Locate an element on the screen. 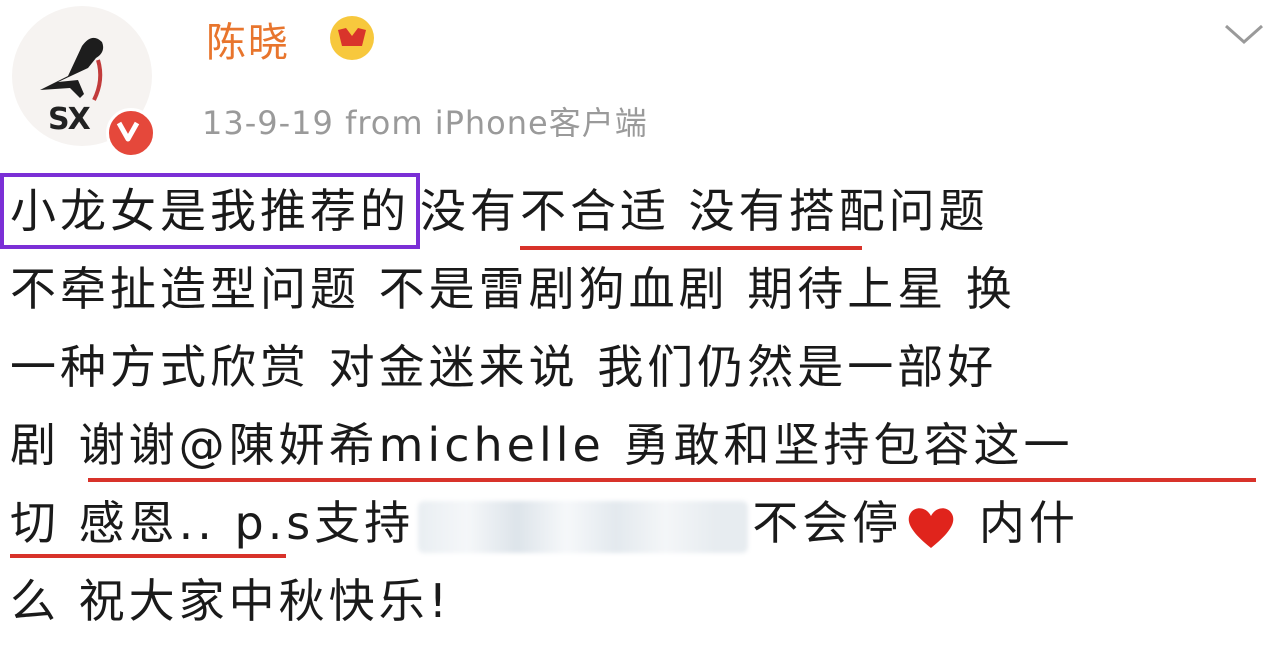  vip-crown-icon is located at coordinates (352, 38).